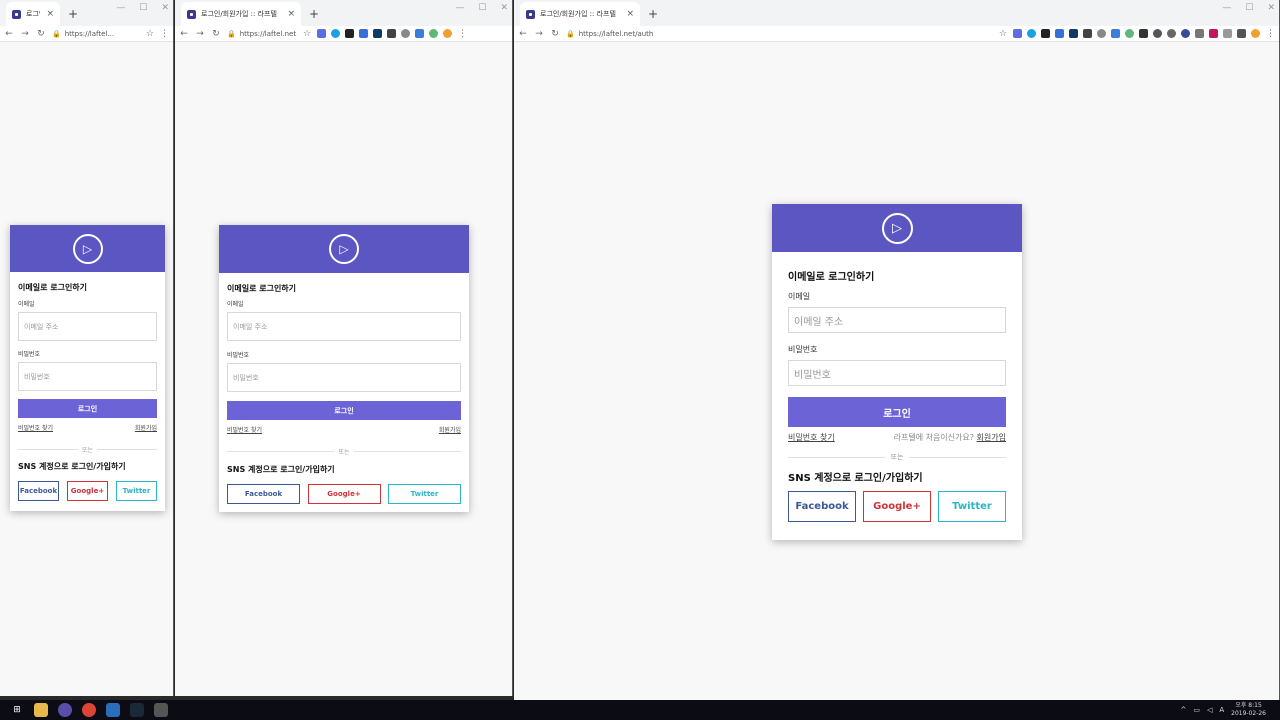 The image size is (1280, 720). Describe the element at coordinates (1209, 710) in the screenshot. I see `volume-icon: ◁` at that location.